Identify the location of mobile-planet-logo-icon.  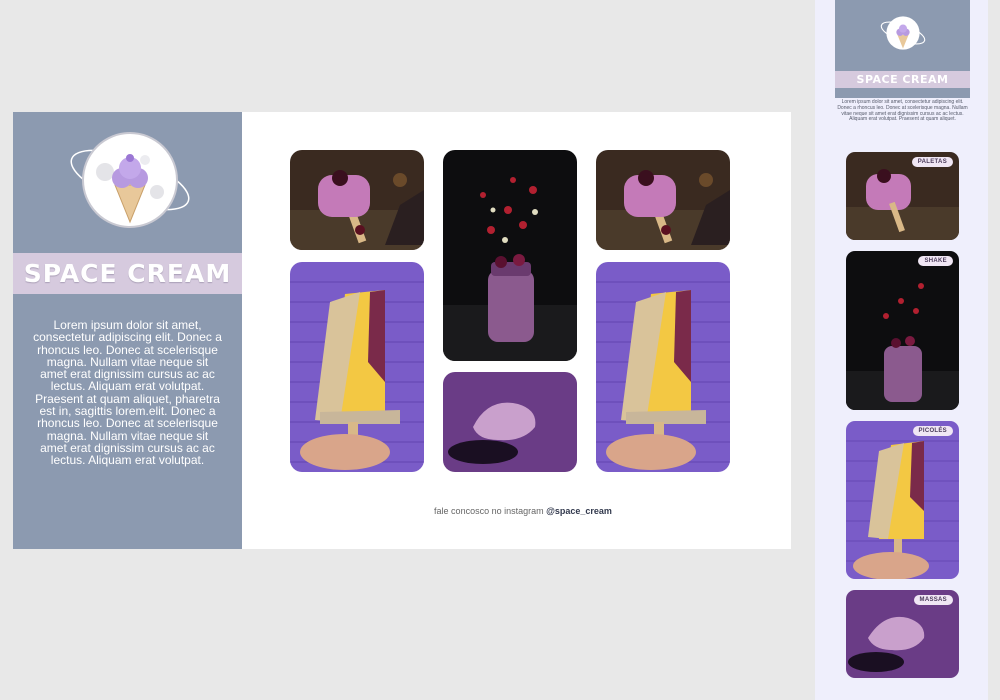
(903, 33).